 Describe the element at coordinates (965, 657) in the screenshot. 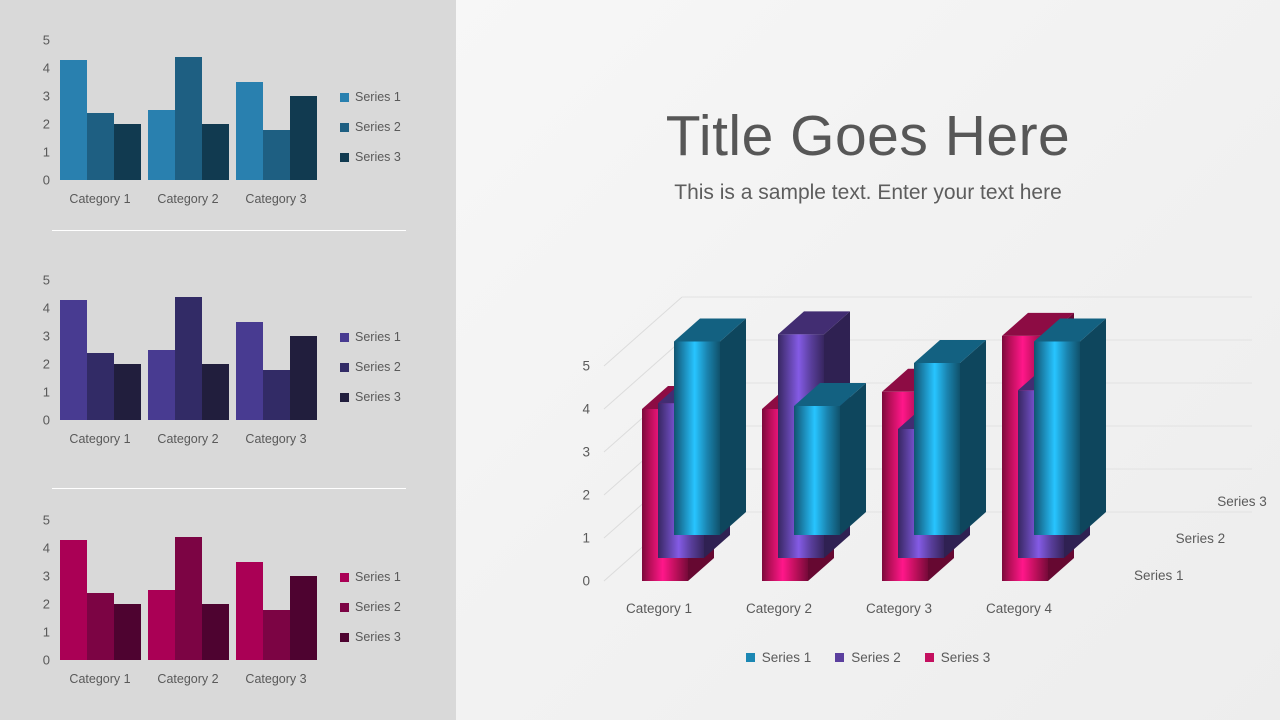

I see `chart-3d-legend-label: Series 3` at that location.